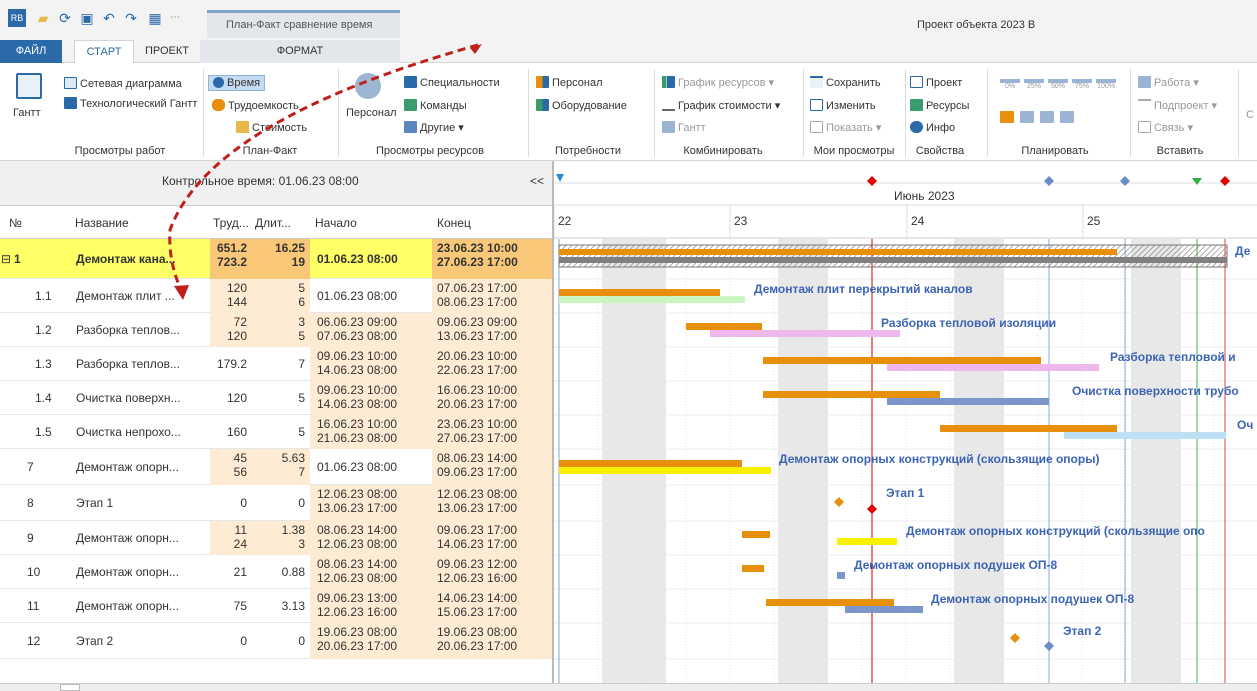  Describe the element at coordinates (435, 105) in the screenshot. I see `teams-button: Команды` at that location.